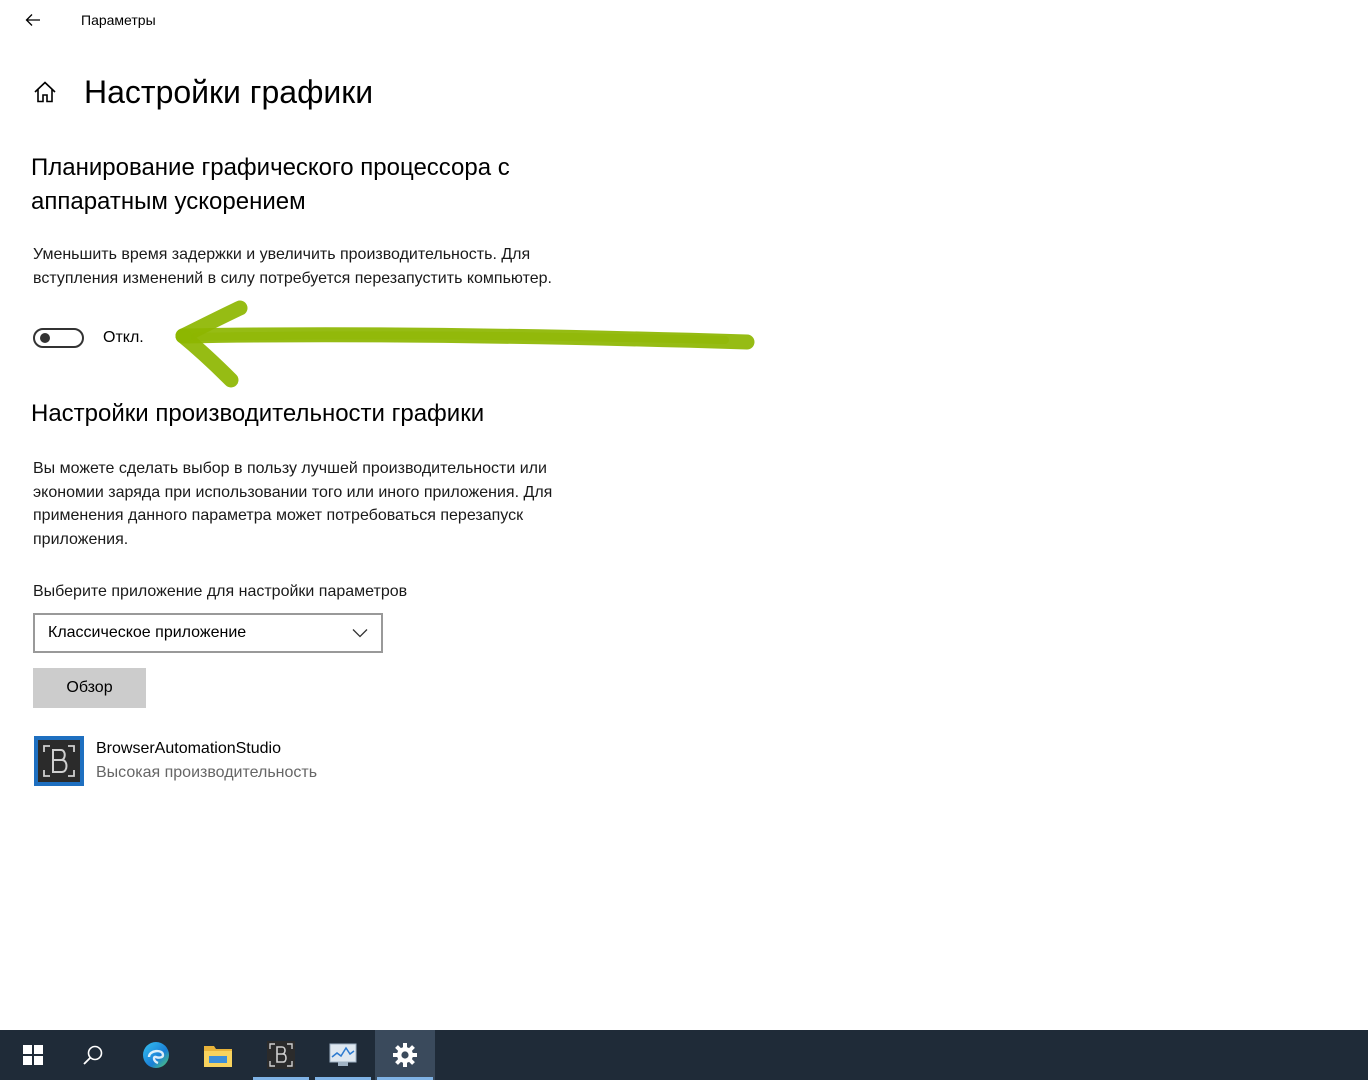  I want to click on back-button, so click(33, 20).